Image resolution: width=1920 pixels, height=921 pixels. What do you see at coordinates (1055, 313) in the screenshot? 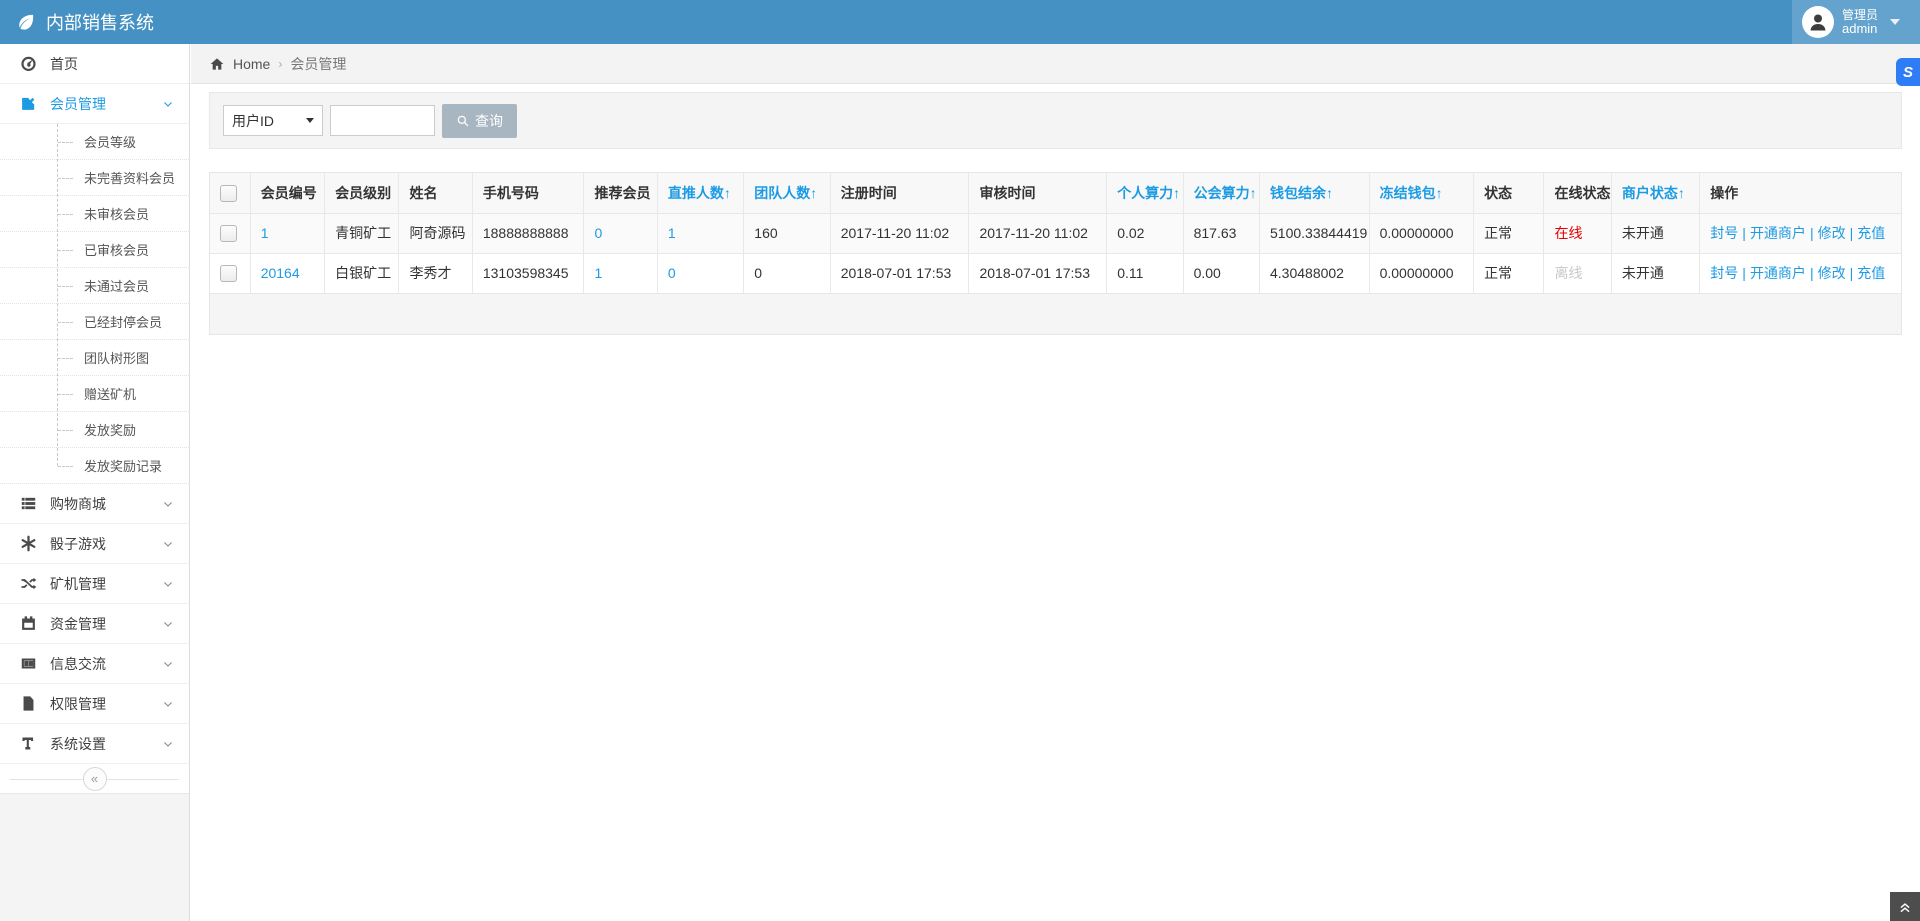
I see `table-footer` at bounding box center [1055, 313].